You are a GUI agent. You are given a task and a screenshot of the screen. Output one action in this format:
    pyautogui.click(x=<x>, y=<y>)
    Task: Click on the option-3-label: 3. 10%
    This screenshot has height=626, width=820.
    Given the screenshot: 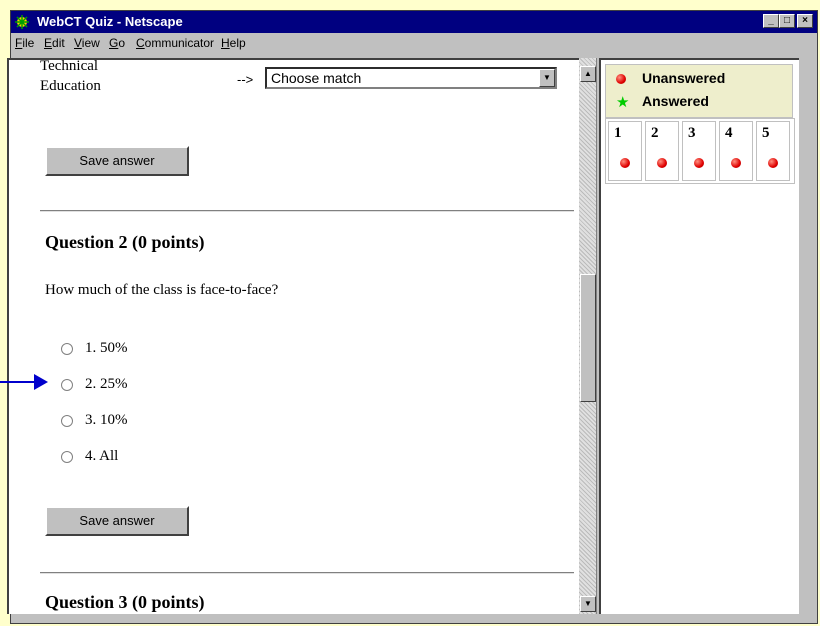 What is the action you would take?
    pyautogui.click(x=106, y=420)
    